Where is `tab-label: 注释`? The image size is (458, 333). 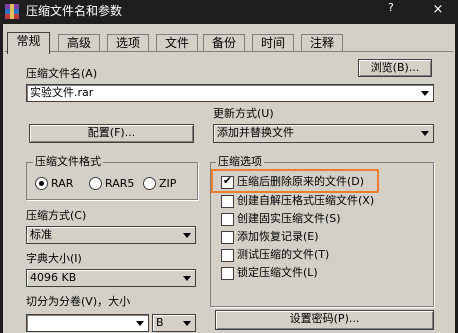 tab-label: 注释 is located at coordinates (321, 43).